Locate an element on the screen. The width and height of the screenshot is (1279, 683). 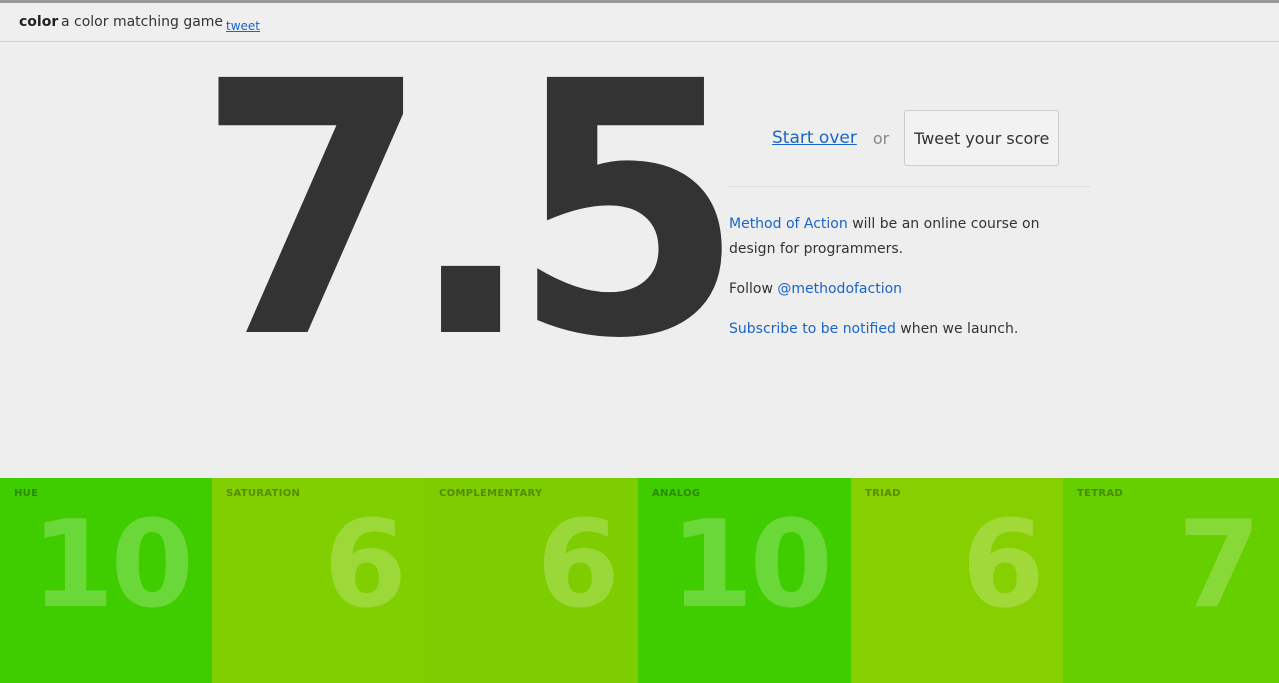
tile-analog: ANALOG 10 is located at coordinates (744, 580).